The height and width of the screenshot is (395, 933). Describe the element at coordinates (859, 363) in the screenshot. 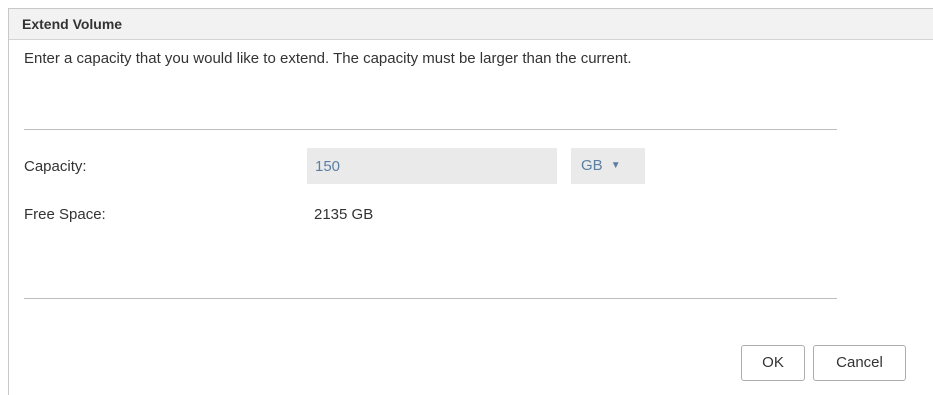

I see `cancel-button: Cancel` at that location.